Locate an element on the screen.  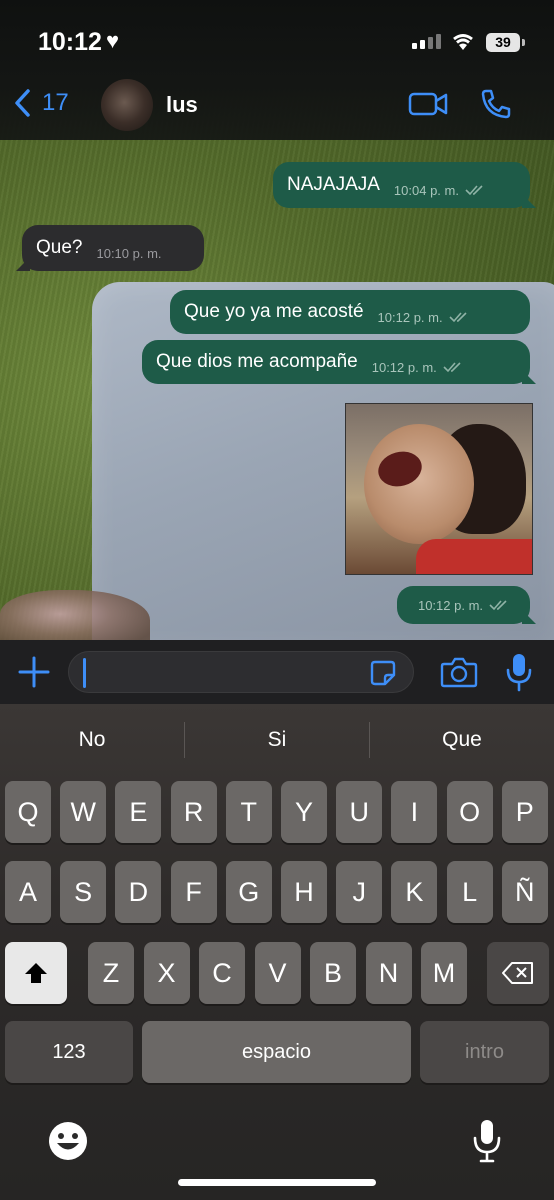
letter-key: G is located at coordinates (248, 892).